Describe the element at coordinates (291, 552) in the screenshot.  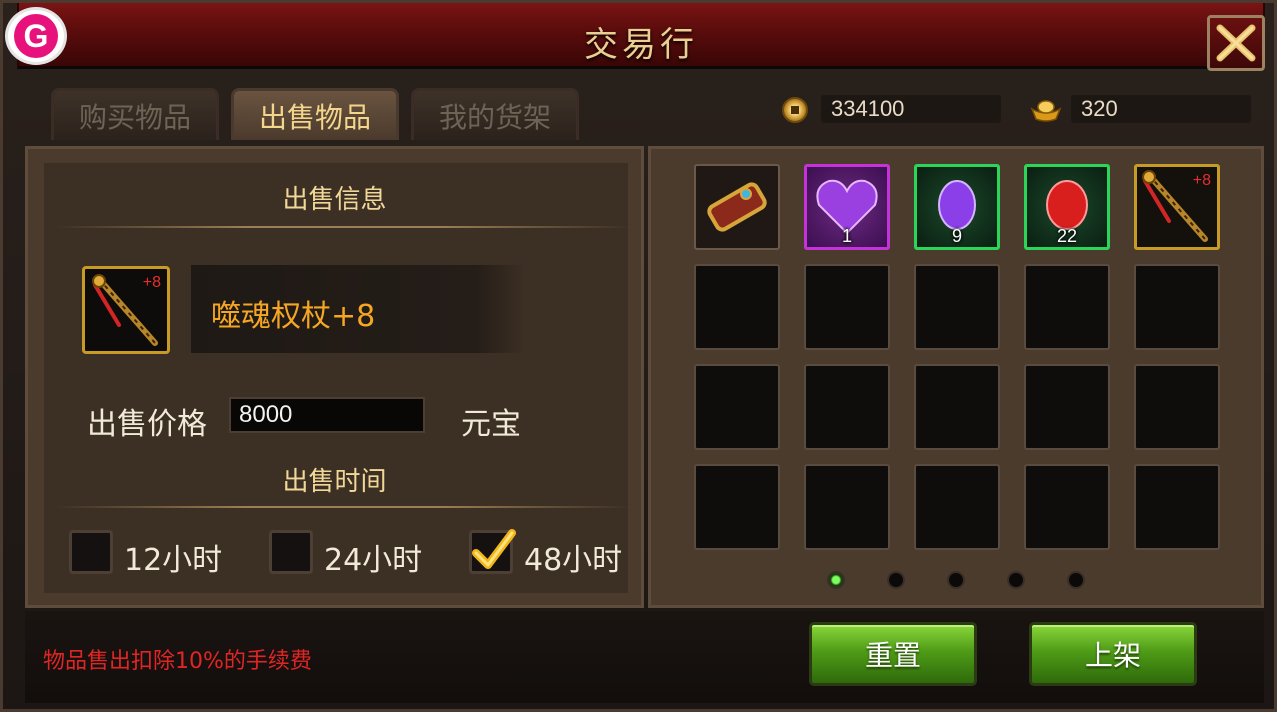
I see `checkbox-24h` at that location.